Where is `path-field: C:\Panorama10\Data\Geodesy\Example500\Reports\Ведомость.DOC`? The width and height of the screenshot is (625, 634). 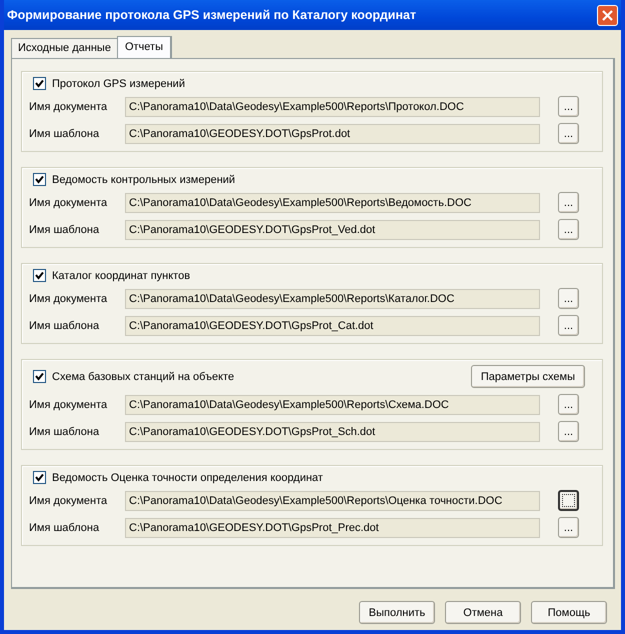
path-field: C:\Panorama10\Data\Geodesy\Example500\Reports\Ведомость.DOC is located at coordinates (332, 202).